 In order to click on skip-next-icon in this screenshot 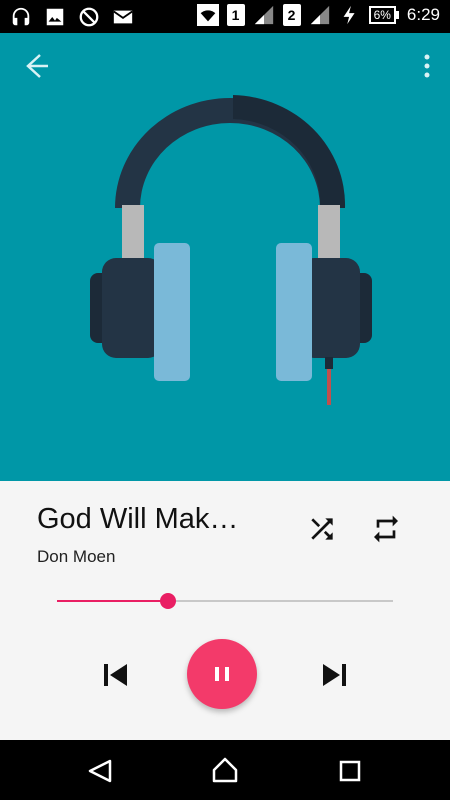, I will do `click(334, 675)`.